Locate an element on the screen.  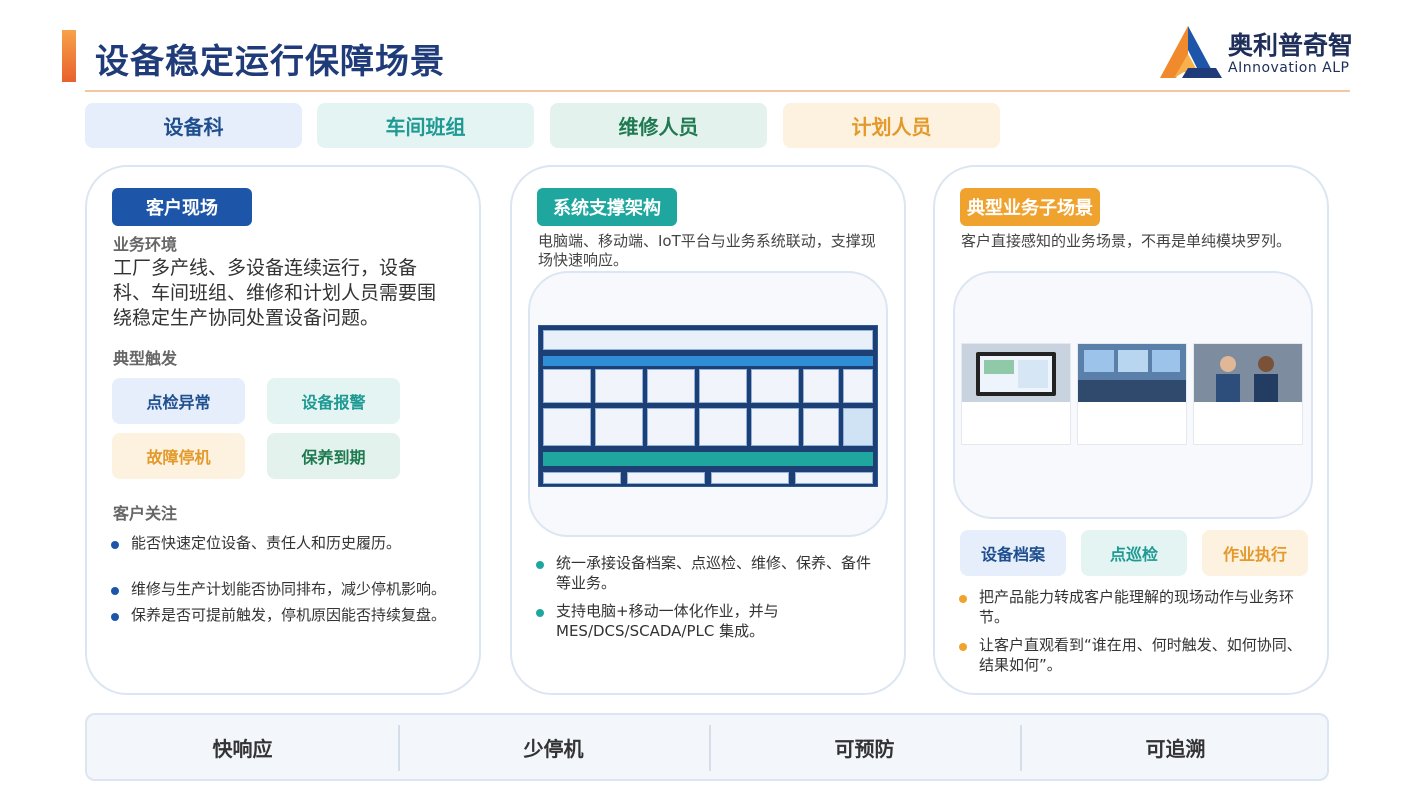
scene-inspection is located at coordinates (1132, 394).